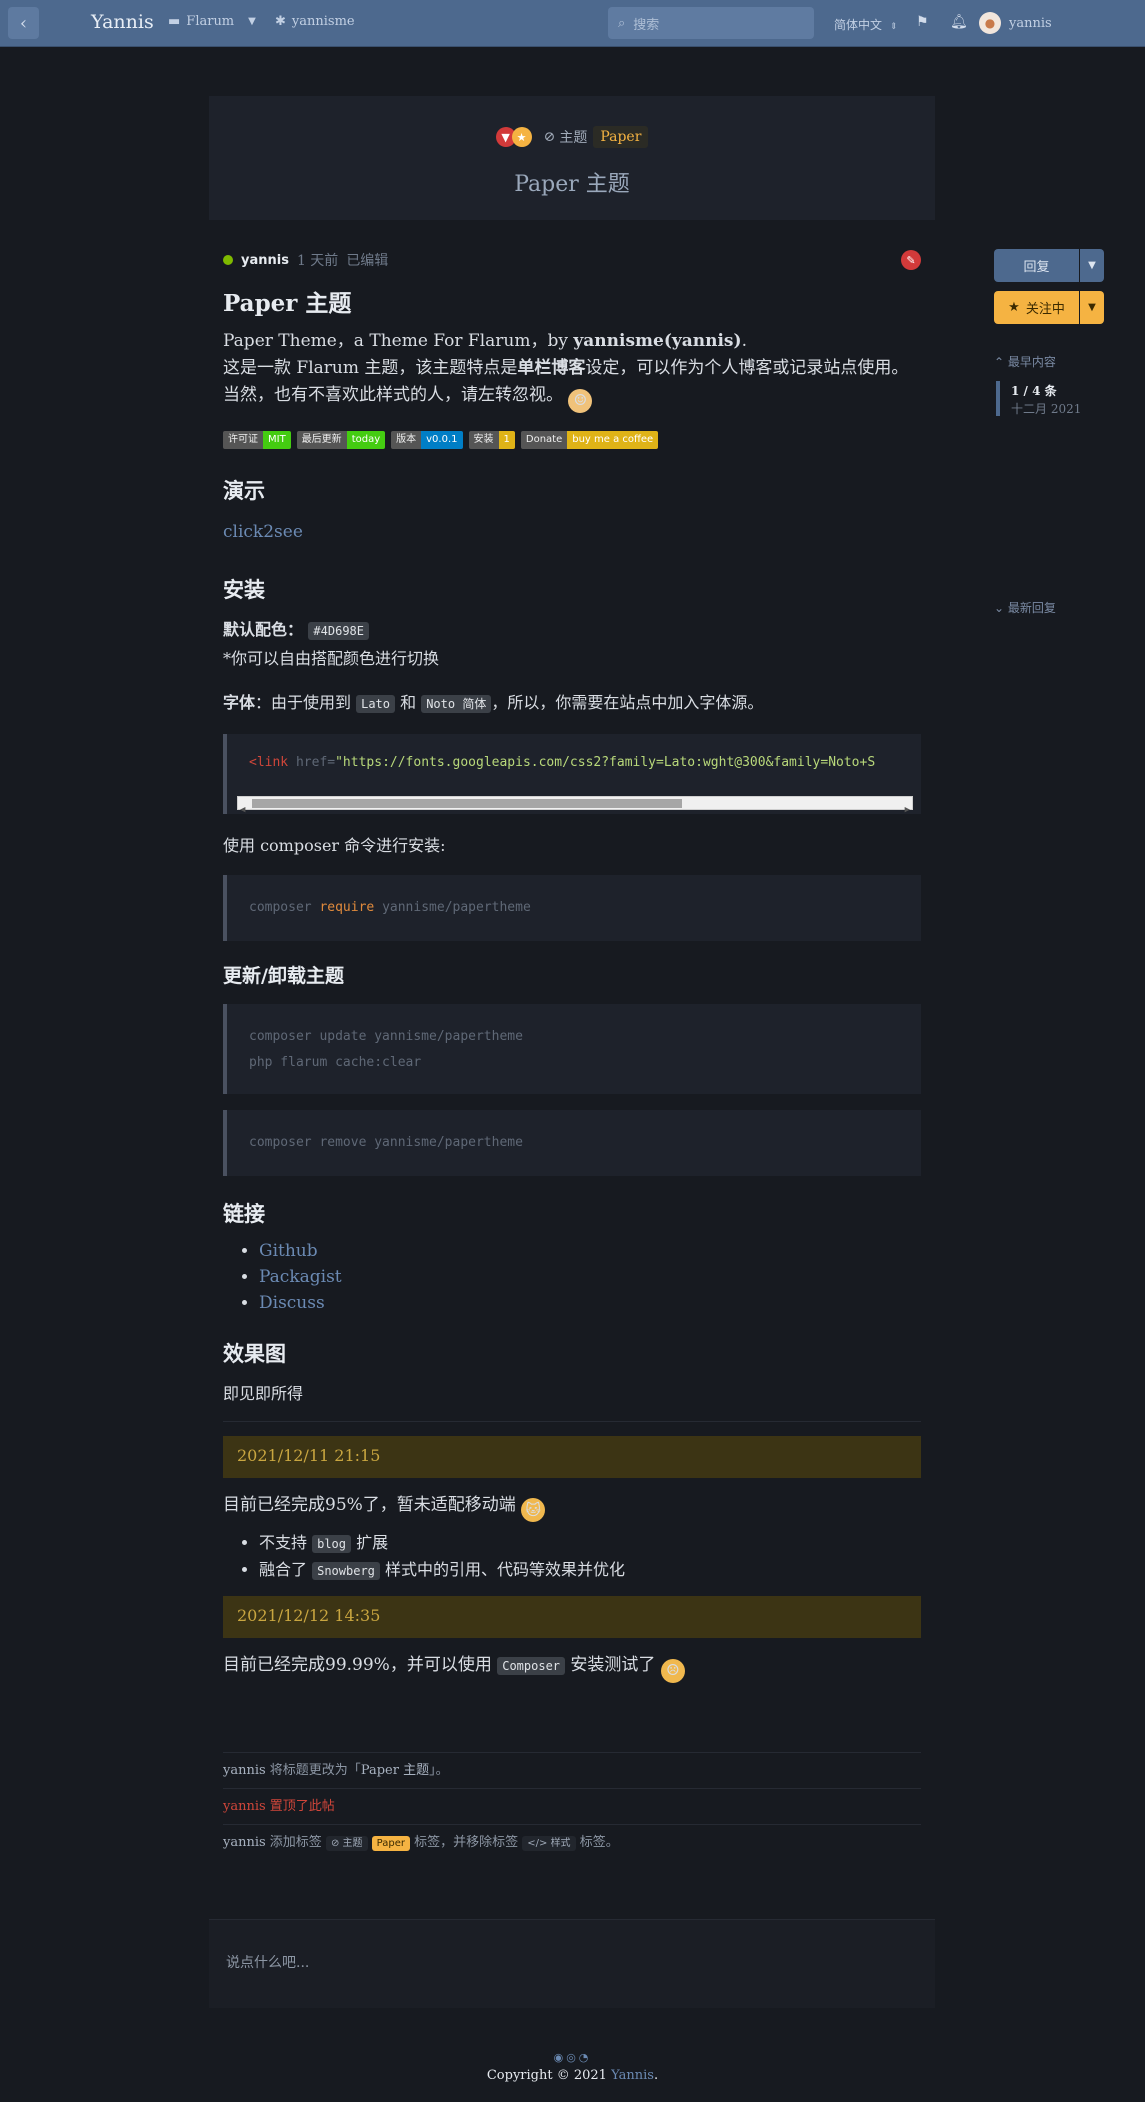 Image resolution: width=1145 pixels, height=2102 pixels. What do you see at coordinates (572, 644) in the screenshot?
I see `install-colors: 默认配色： #4D698E *你可以自由搭配颜色进行切换` at bounding box center [572, 644].